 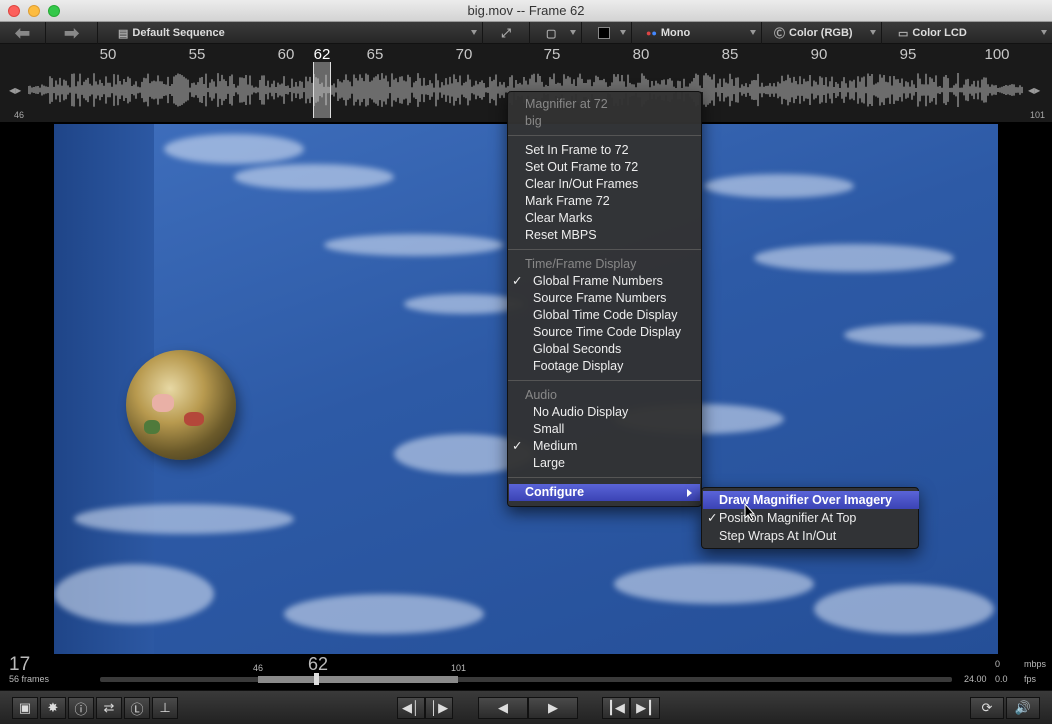 What do you see at coordinates (197, 54) in the screenshot?
I see `ruler-number: 55` at bounding box center [197, 54].